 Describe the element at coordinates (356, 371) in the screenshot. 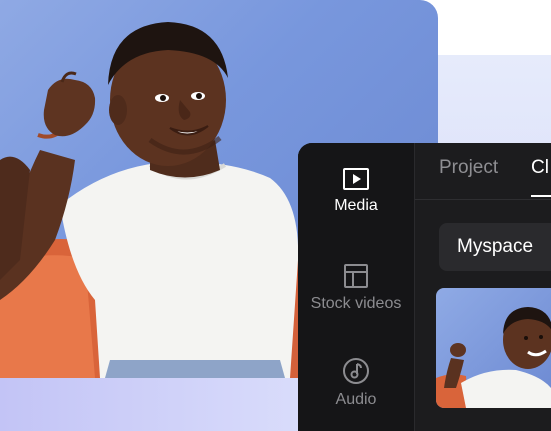

I see `music-note-icon` at that location.